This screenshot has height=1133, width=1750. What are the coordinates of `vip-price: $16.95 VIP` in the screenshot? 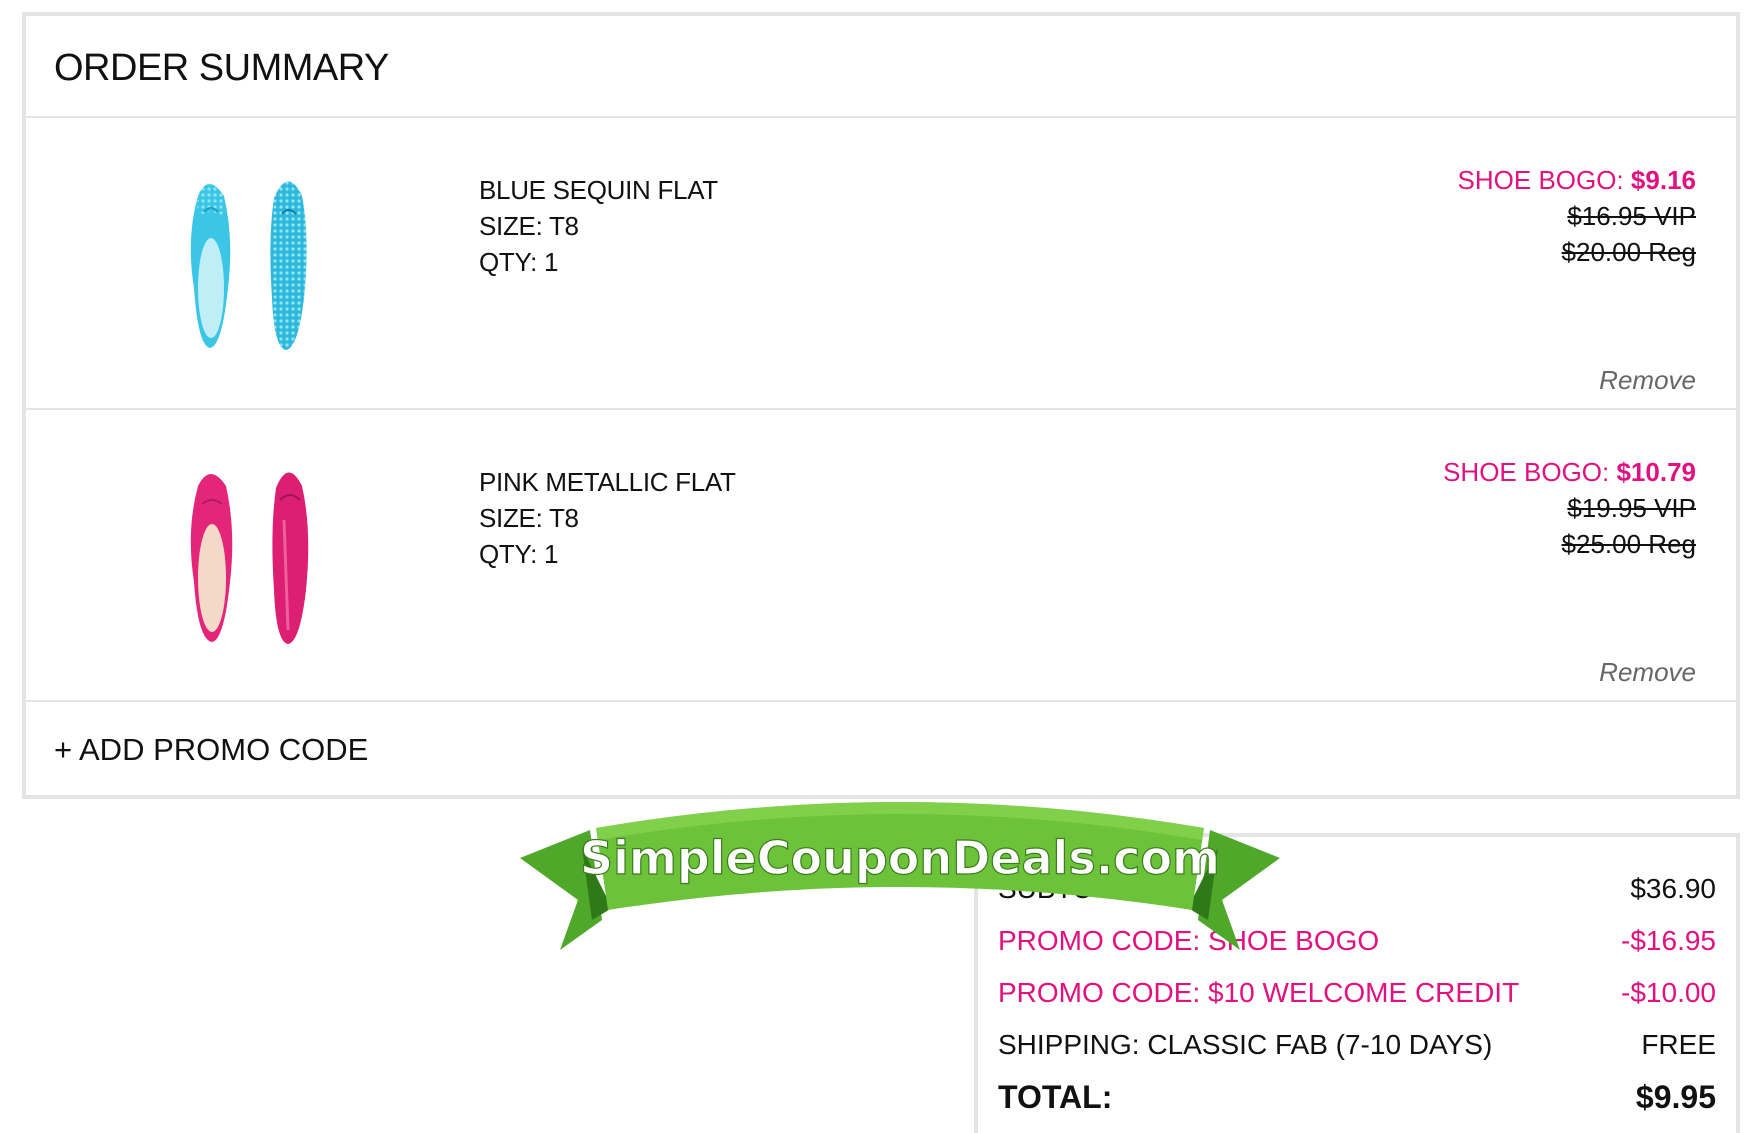 It's located at (1631, 216).